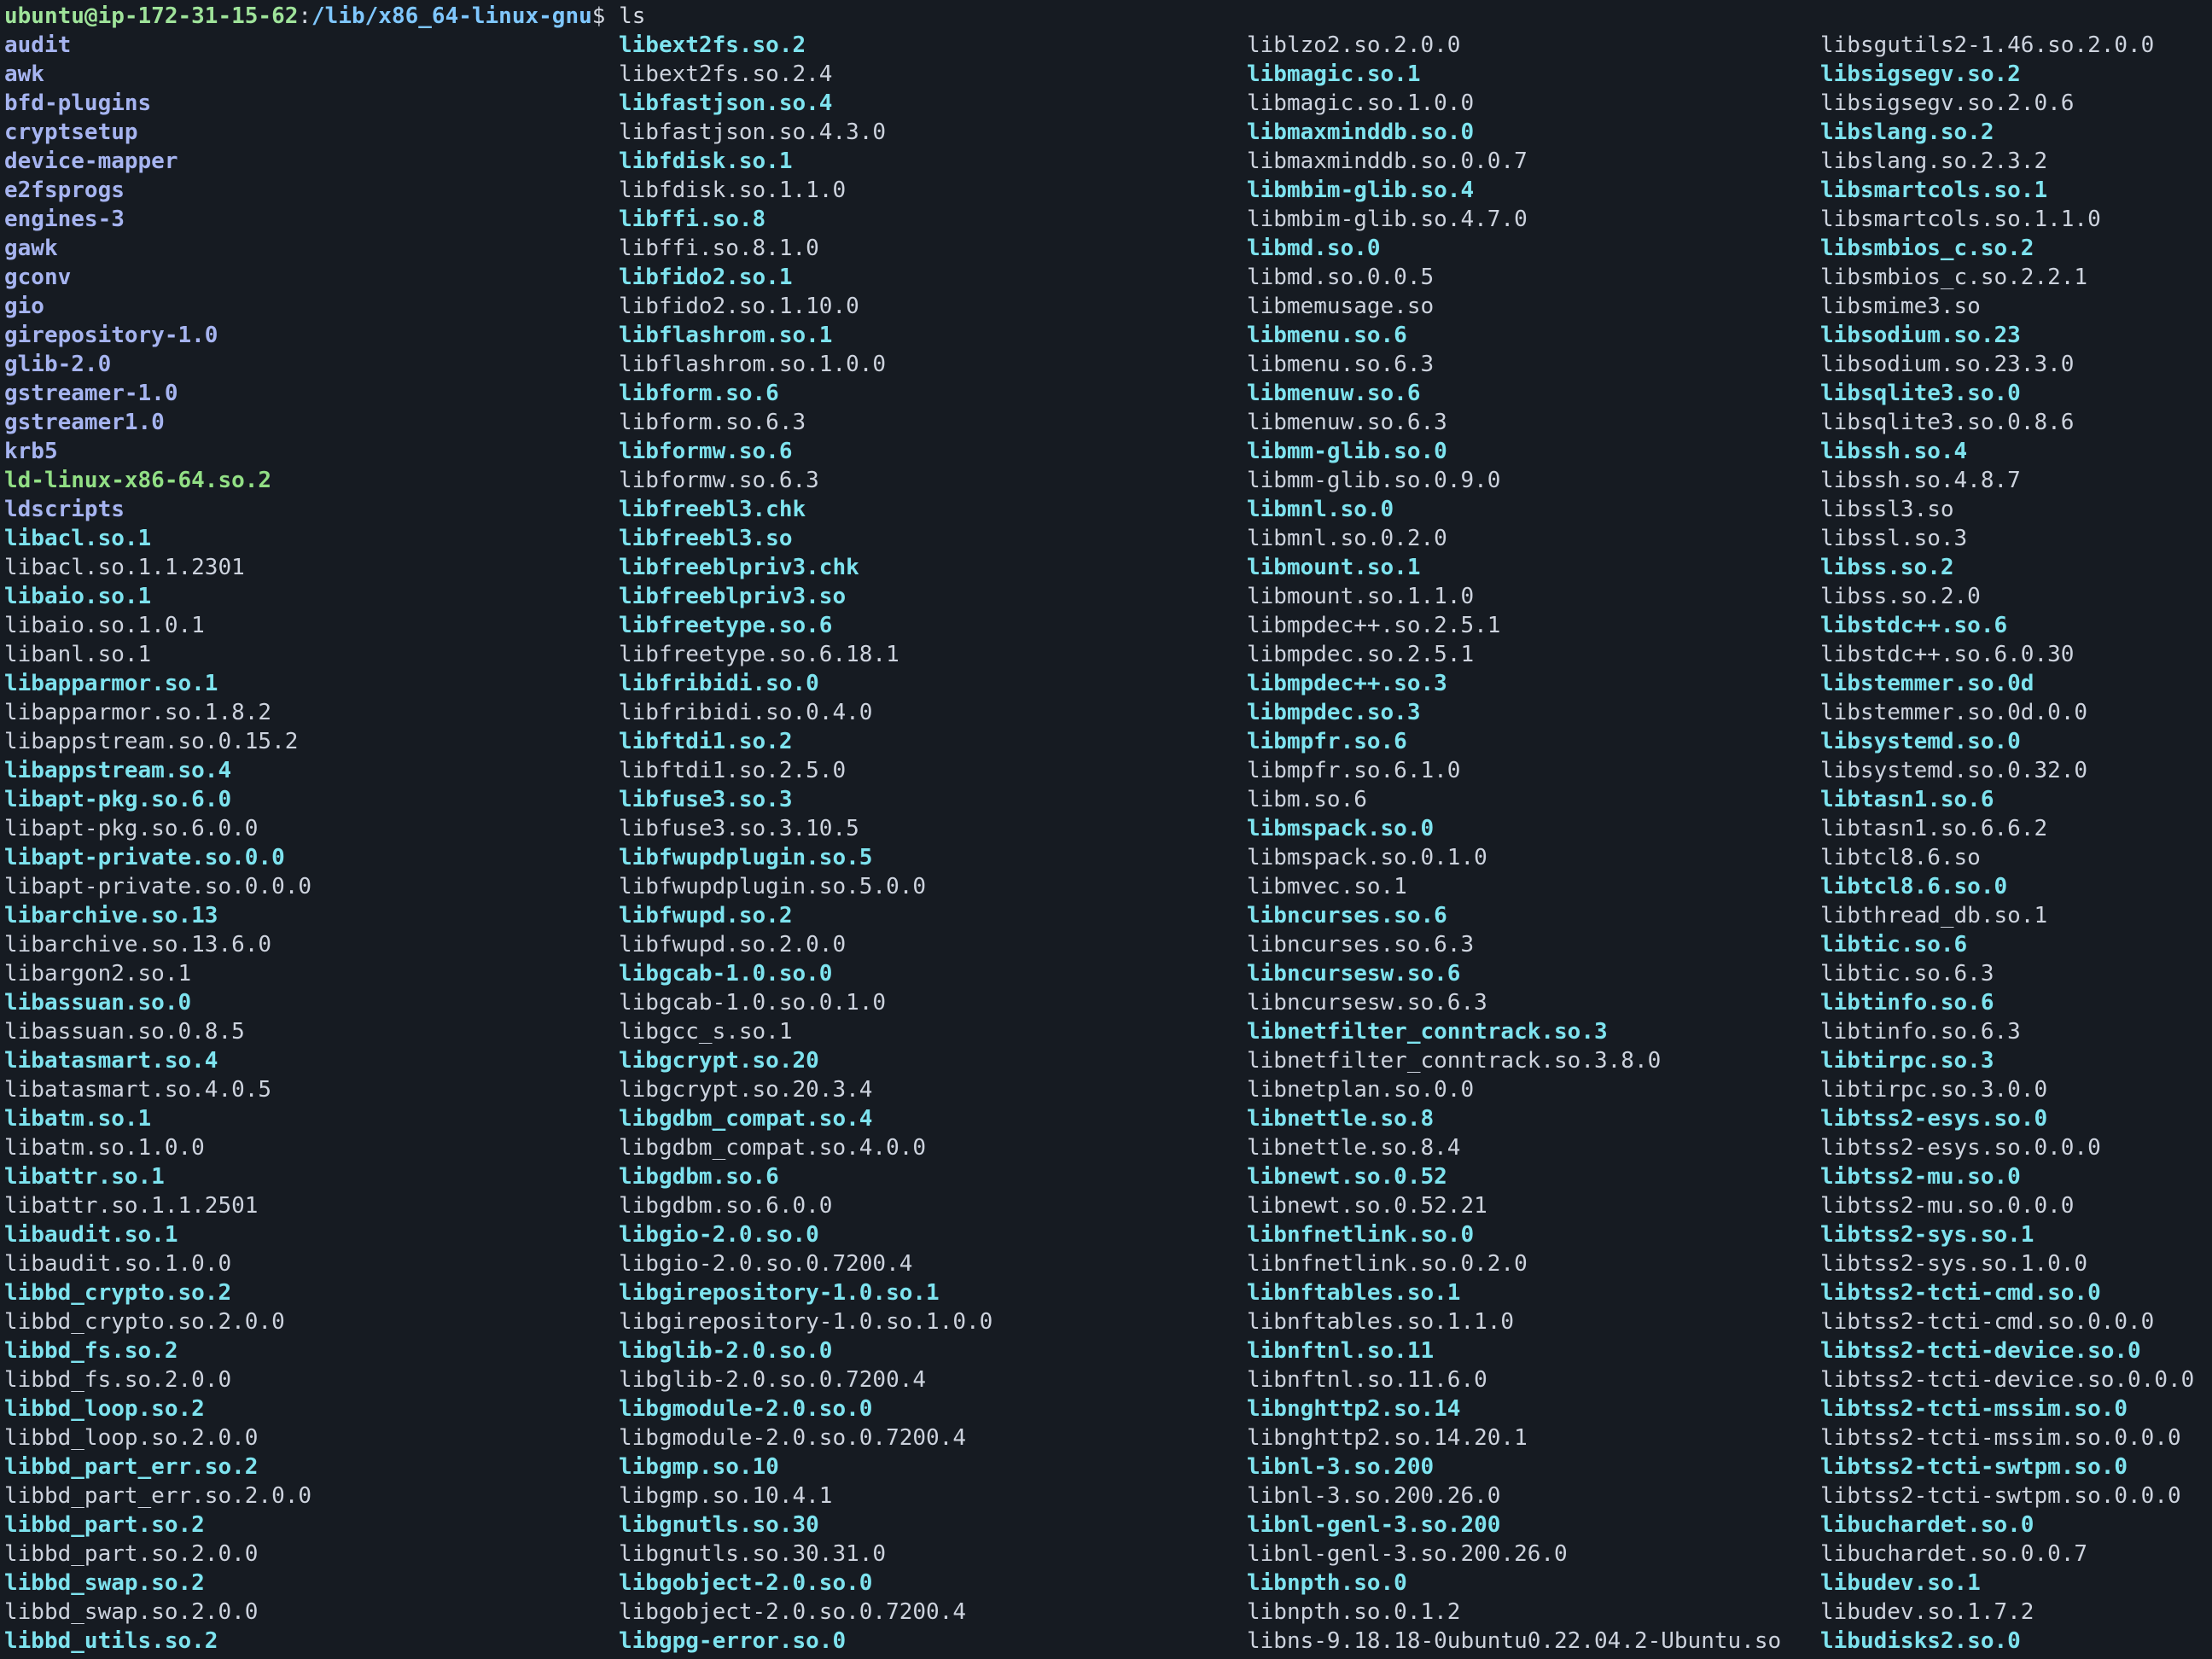 The height and width of the screenshot is (1659, 2212). What do you see at coordinates (733, 190) in the screenshot?
I see `file-entry: libfdisk.so.1.1.0` at bounding box center [733, 190].